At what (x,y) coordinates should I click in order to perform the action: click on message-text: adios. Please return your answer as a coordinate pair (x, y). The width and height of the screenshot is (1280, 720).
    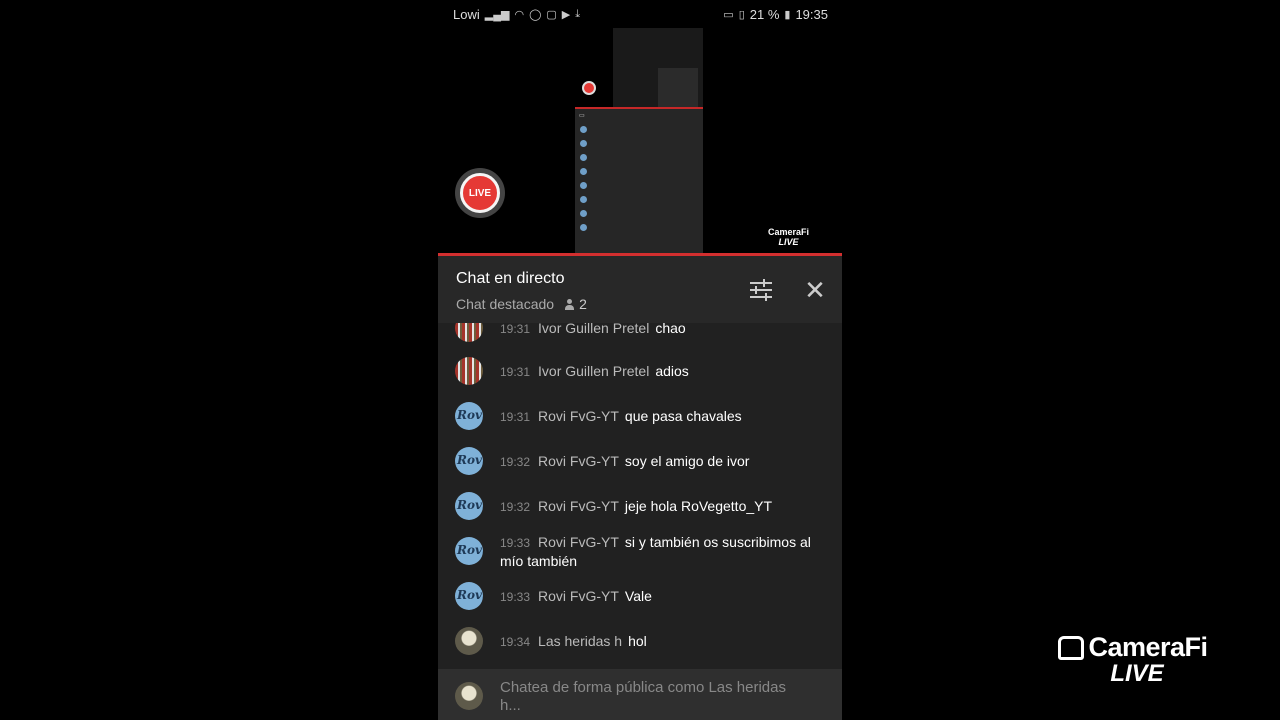
    Looking at the image, I should click on (672, 371).